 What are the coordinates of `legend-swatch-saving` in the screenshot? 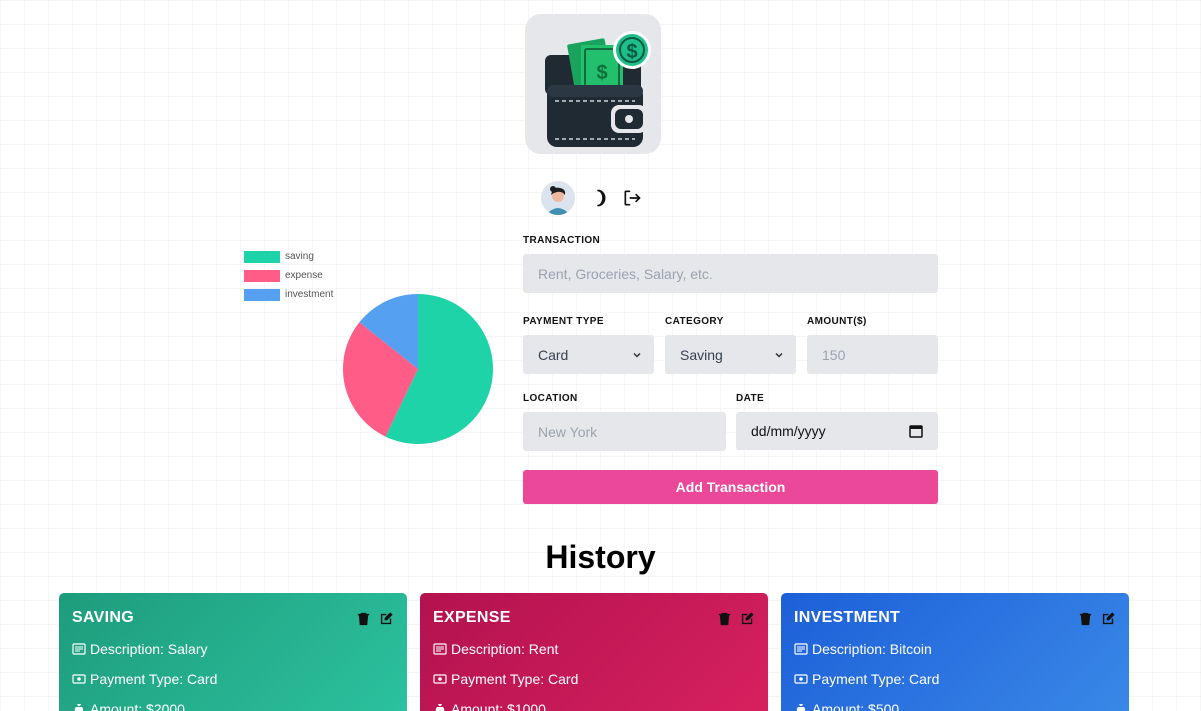 It's located at (262, 256).